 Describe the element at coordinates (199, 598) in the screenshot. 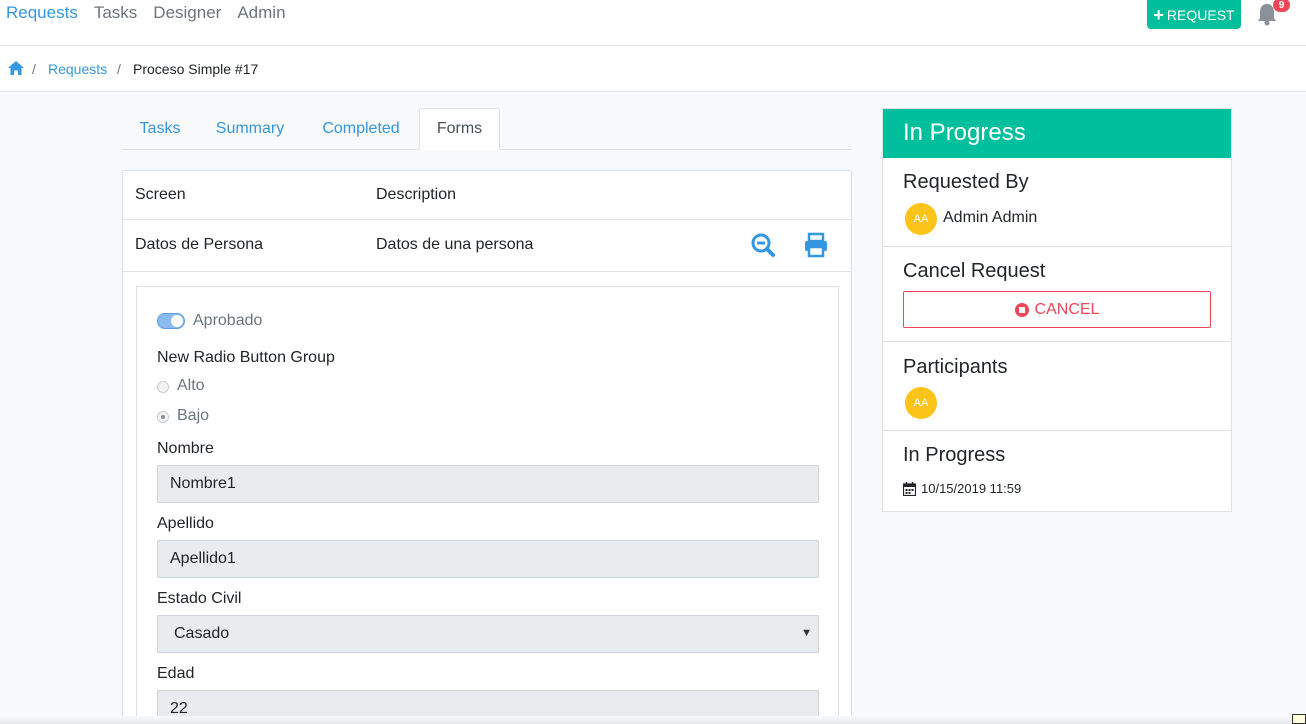

I see `estado-civil-label: Estado Civil` at that location.